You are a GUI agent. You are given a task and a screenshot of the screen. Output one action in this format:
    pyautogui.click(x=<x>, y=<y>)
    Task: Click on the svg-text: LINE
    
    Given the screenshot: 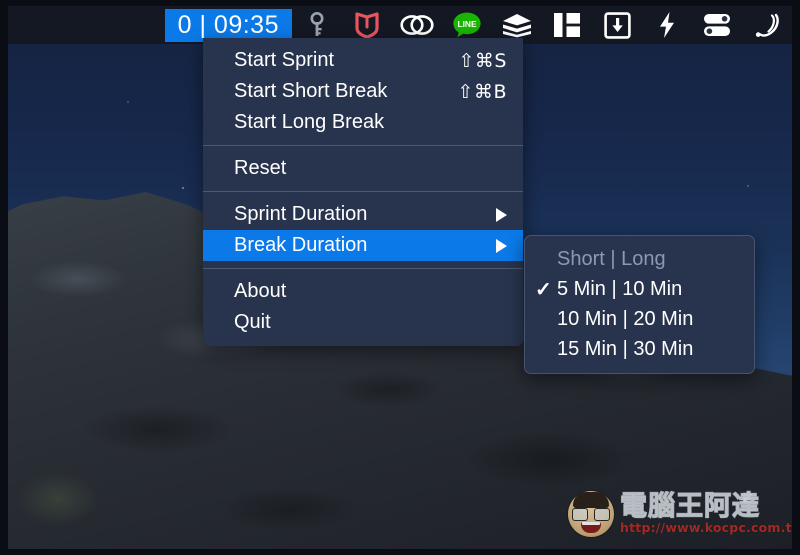 What is the action you would take?
    pyautogui.click(x=466, y=24)
    